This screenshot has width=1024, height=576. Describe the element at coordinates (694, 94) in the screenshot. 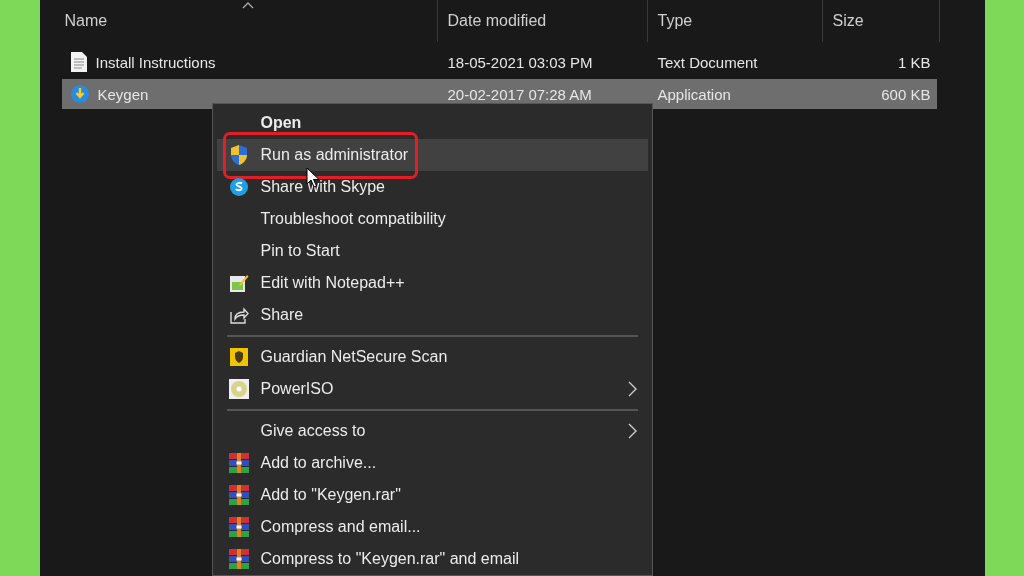

I see `file-type: Application` at that location.